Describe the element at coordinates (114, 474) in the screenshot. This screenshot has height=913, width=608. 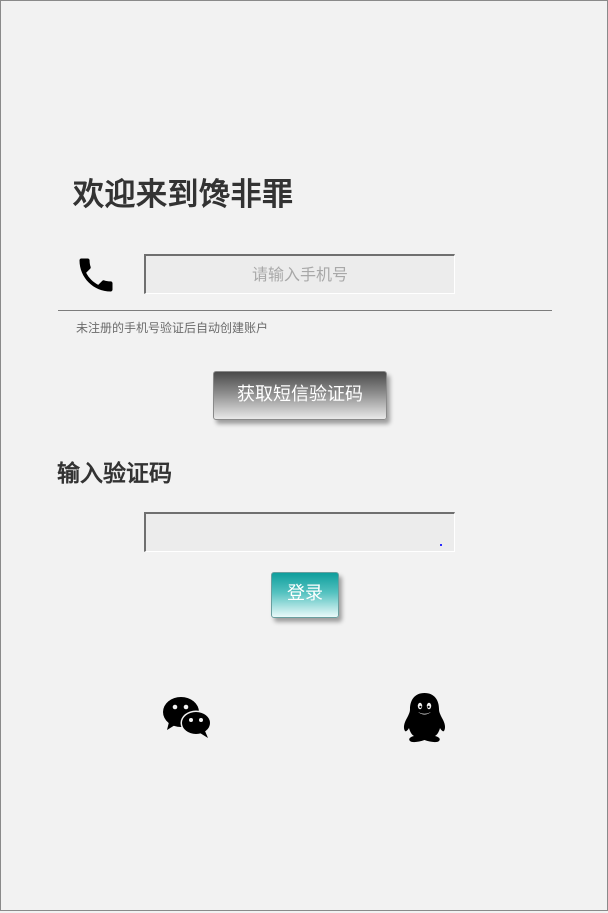
I see `code-section-title: 输入验证码` at that location.